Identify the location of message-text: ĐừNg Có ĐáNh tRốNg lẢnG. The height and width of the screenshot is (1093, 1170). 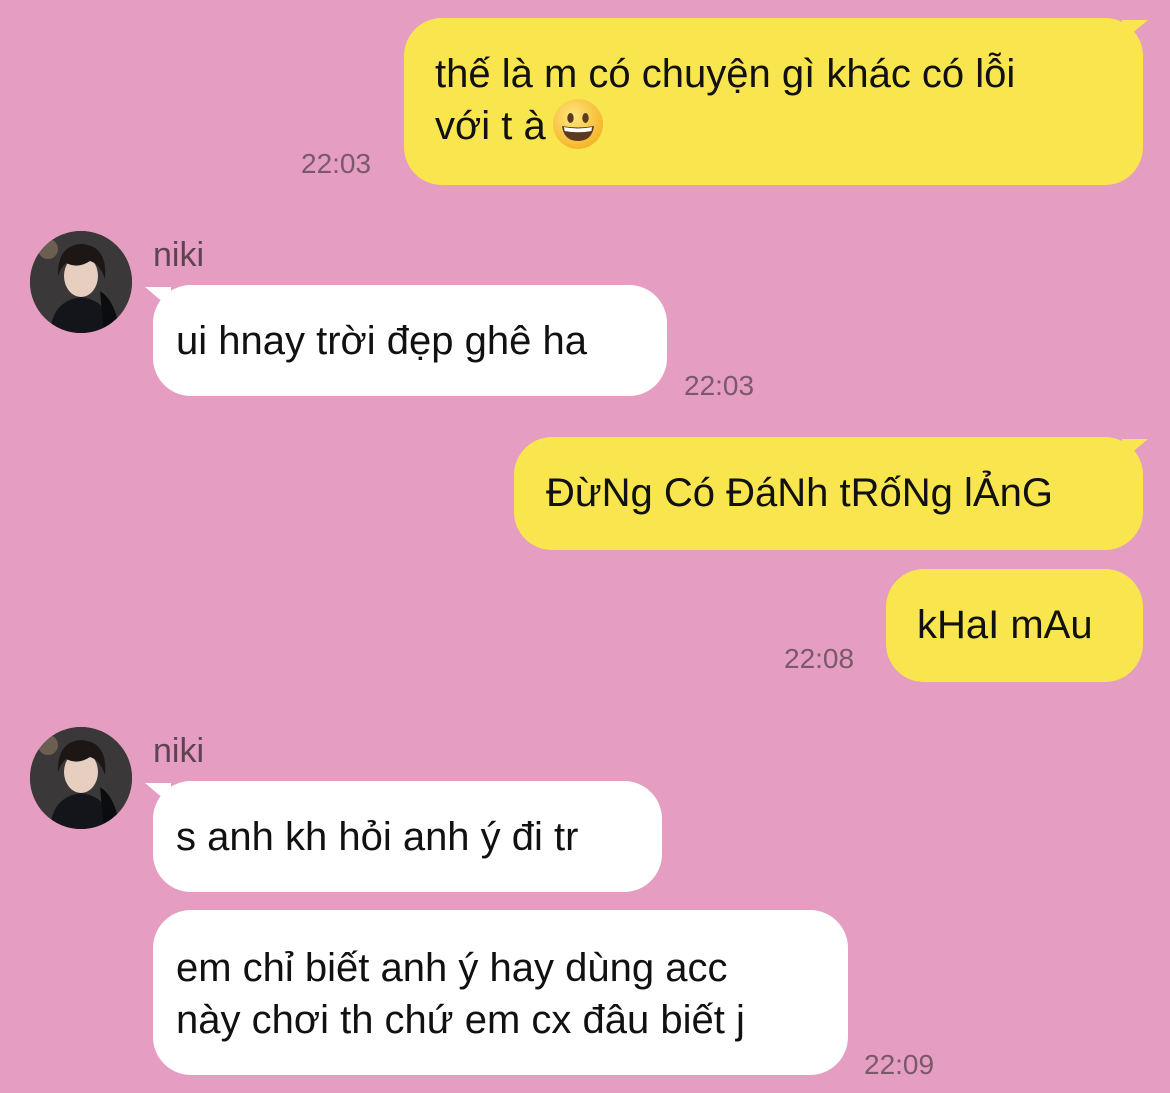
(799, 493).